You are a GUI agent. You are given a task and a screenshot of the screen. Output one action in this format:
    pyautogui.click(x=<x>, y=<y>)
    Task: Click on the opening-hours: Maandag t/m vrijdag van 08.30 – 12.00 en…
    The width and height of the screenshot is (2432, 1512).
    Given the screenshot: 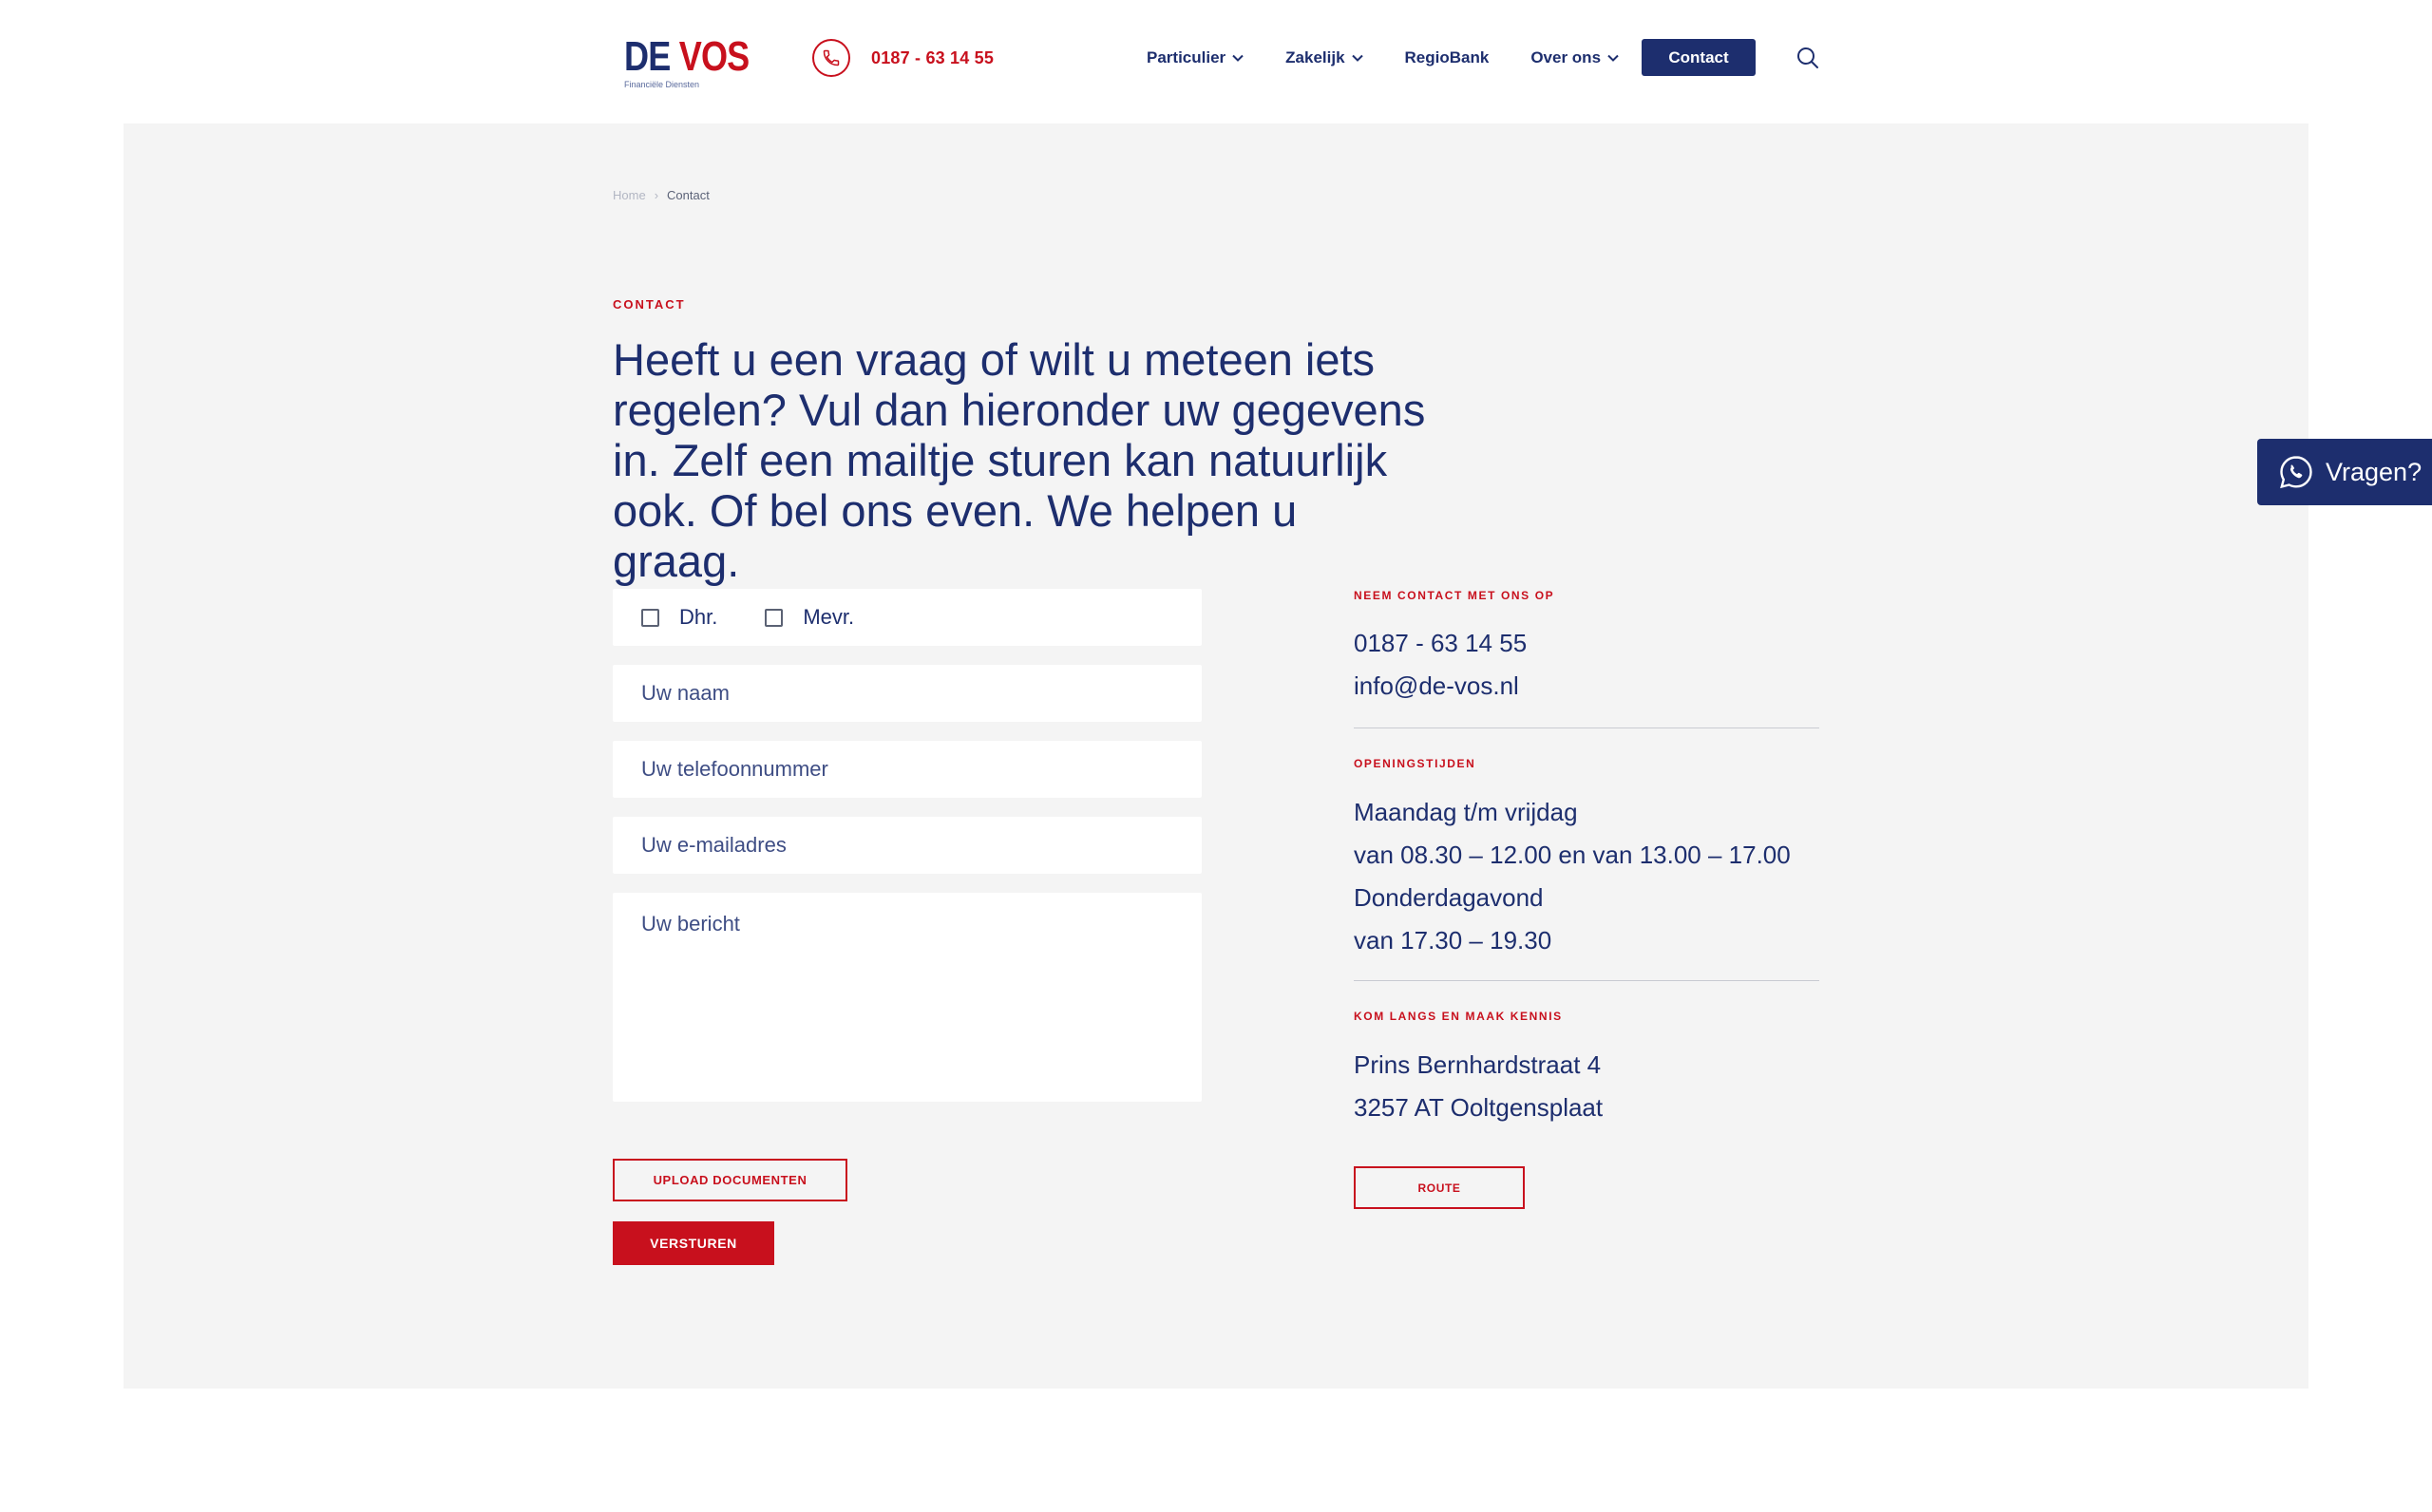 What is the action you would take?
    pyautogui.click(x=1572, y=877)
    